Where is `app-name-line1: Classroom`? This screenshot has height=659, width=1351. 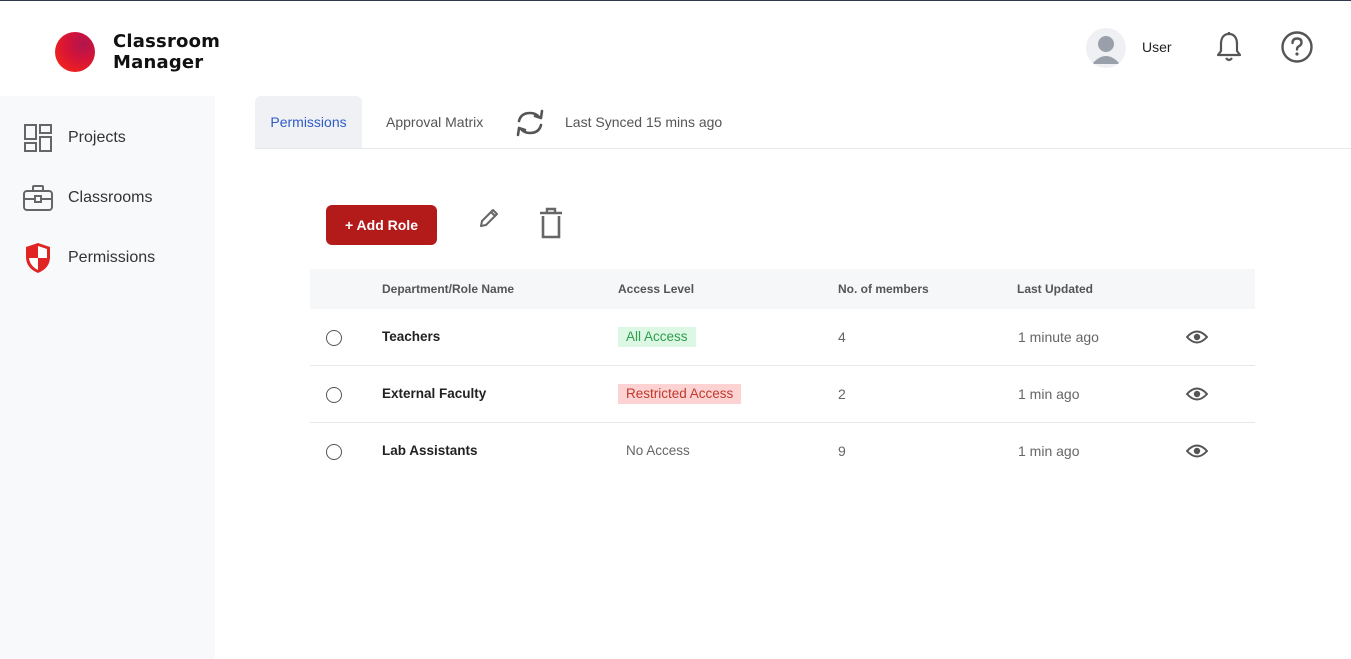
app-name-line1: Classroom is located at coordinates (167, 41).